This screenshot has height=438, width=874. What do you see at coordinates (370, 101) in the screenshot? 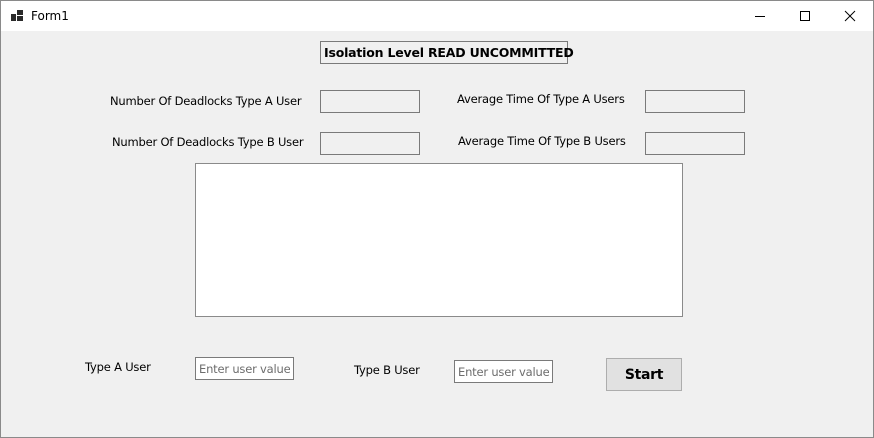
I see `deadlocks-type-a-field` at bounding box center [370, 101].